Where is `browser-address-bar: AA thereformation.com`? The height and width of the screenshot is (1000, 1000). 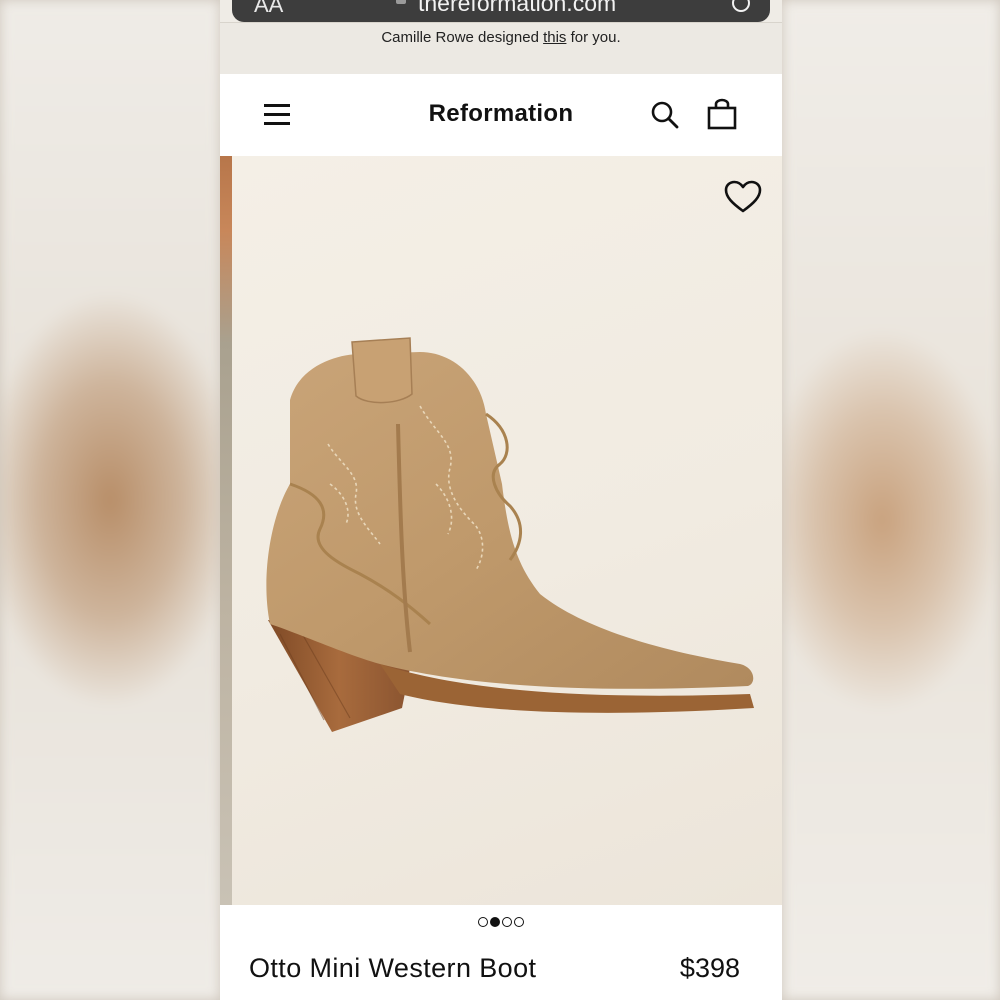 browser-address-bar: AA thereformation.com is located at coordinates (501, 11).